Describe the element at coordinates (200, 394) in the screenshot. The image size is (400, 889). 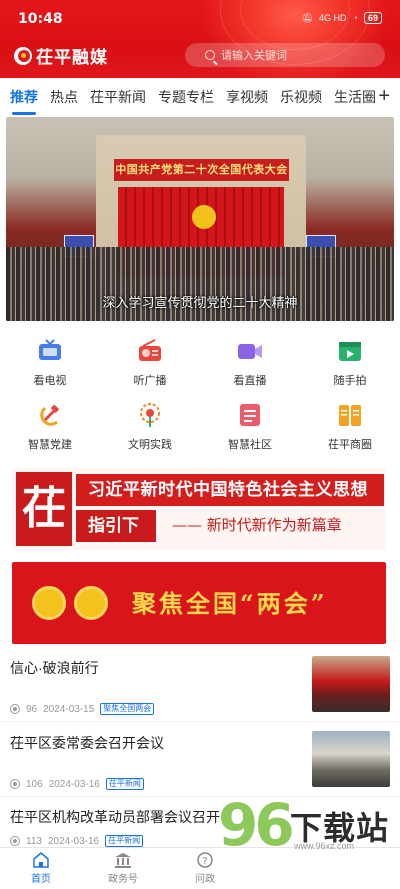
I see `shortcut-grid: 看电视 听广播 看直播 随手拍 智慧党建 文明实践 智慧社区 茌平商圈` at that location.